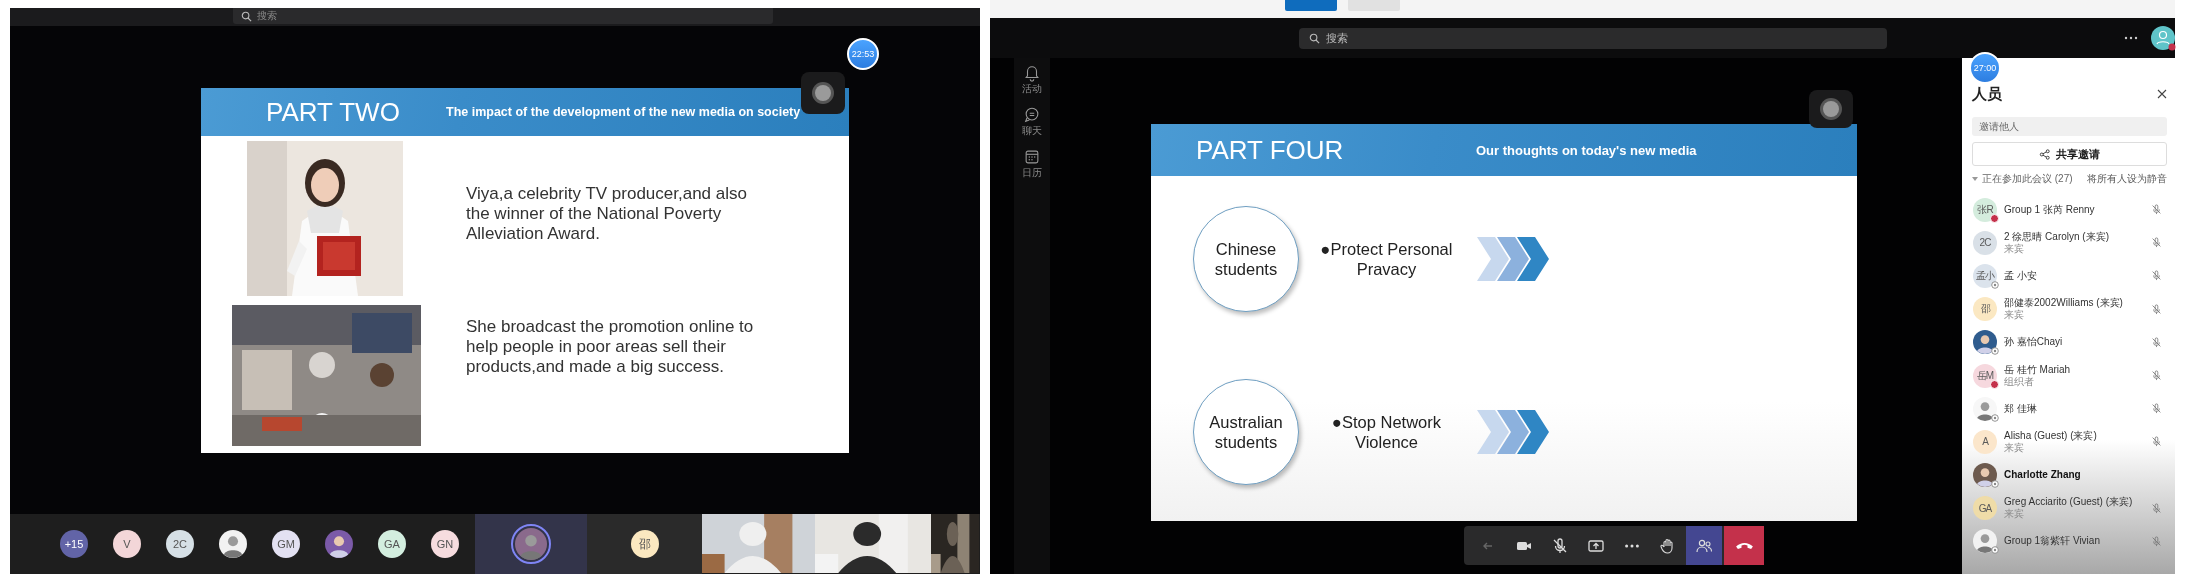 Image resolution: width=2192 pixels, height=583 pixels. What do you see at coordinates (2077, 236) in the screenshot?
I see `participant-name: 2 徐思晴 Carolyn (来宾)` at bounding box center [2077, 236].